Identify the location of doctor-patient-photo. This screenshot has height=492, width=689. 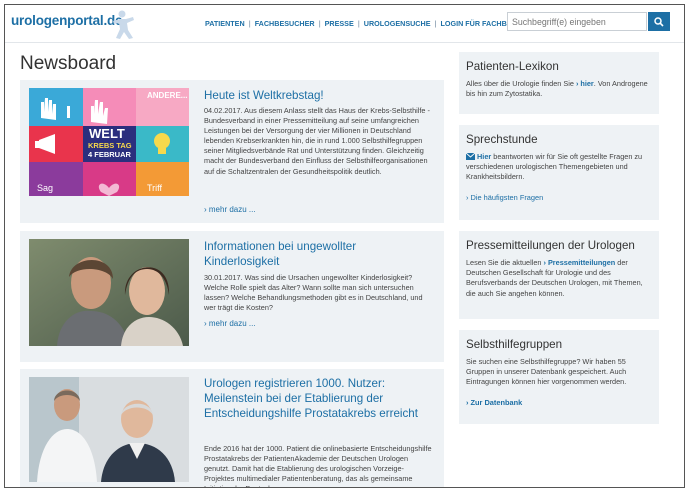
(109, 429).